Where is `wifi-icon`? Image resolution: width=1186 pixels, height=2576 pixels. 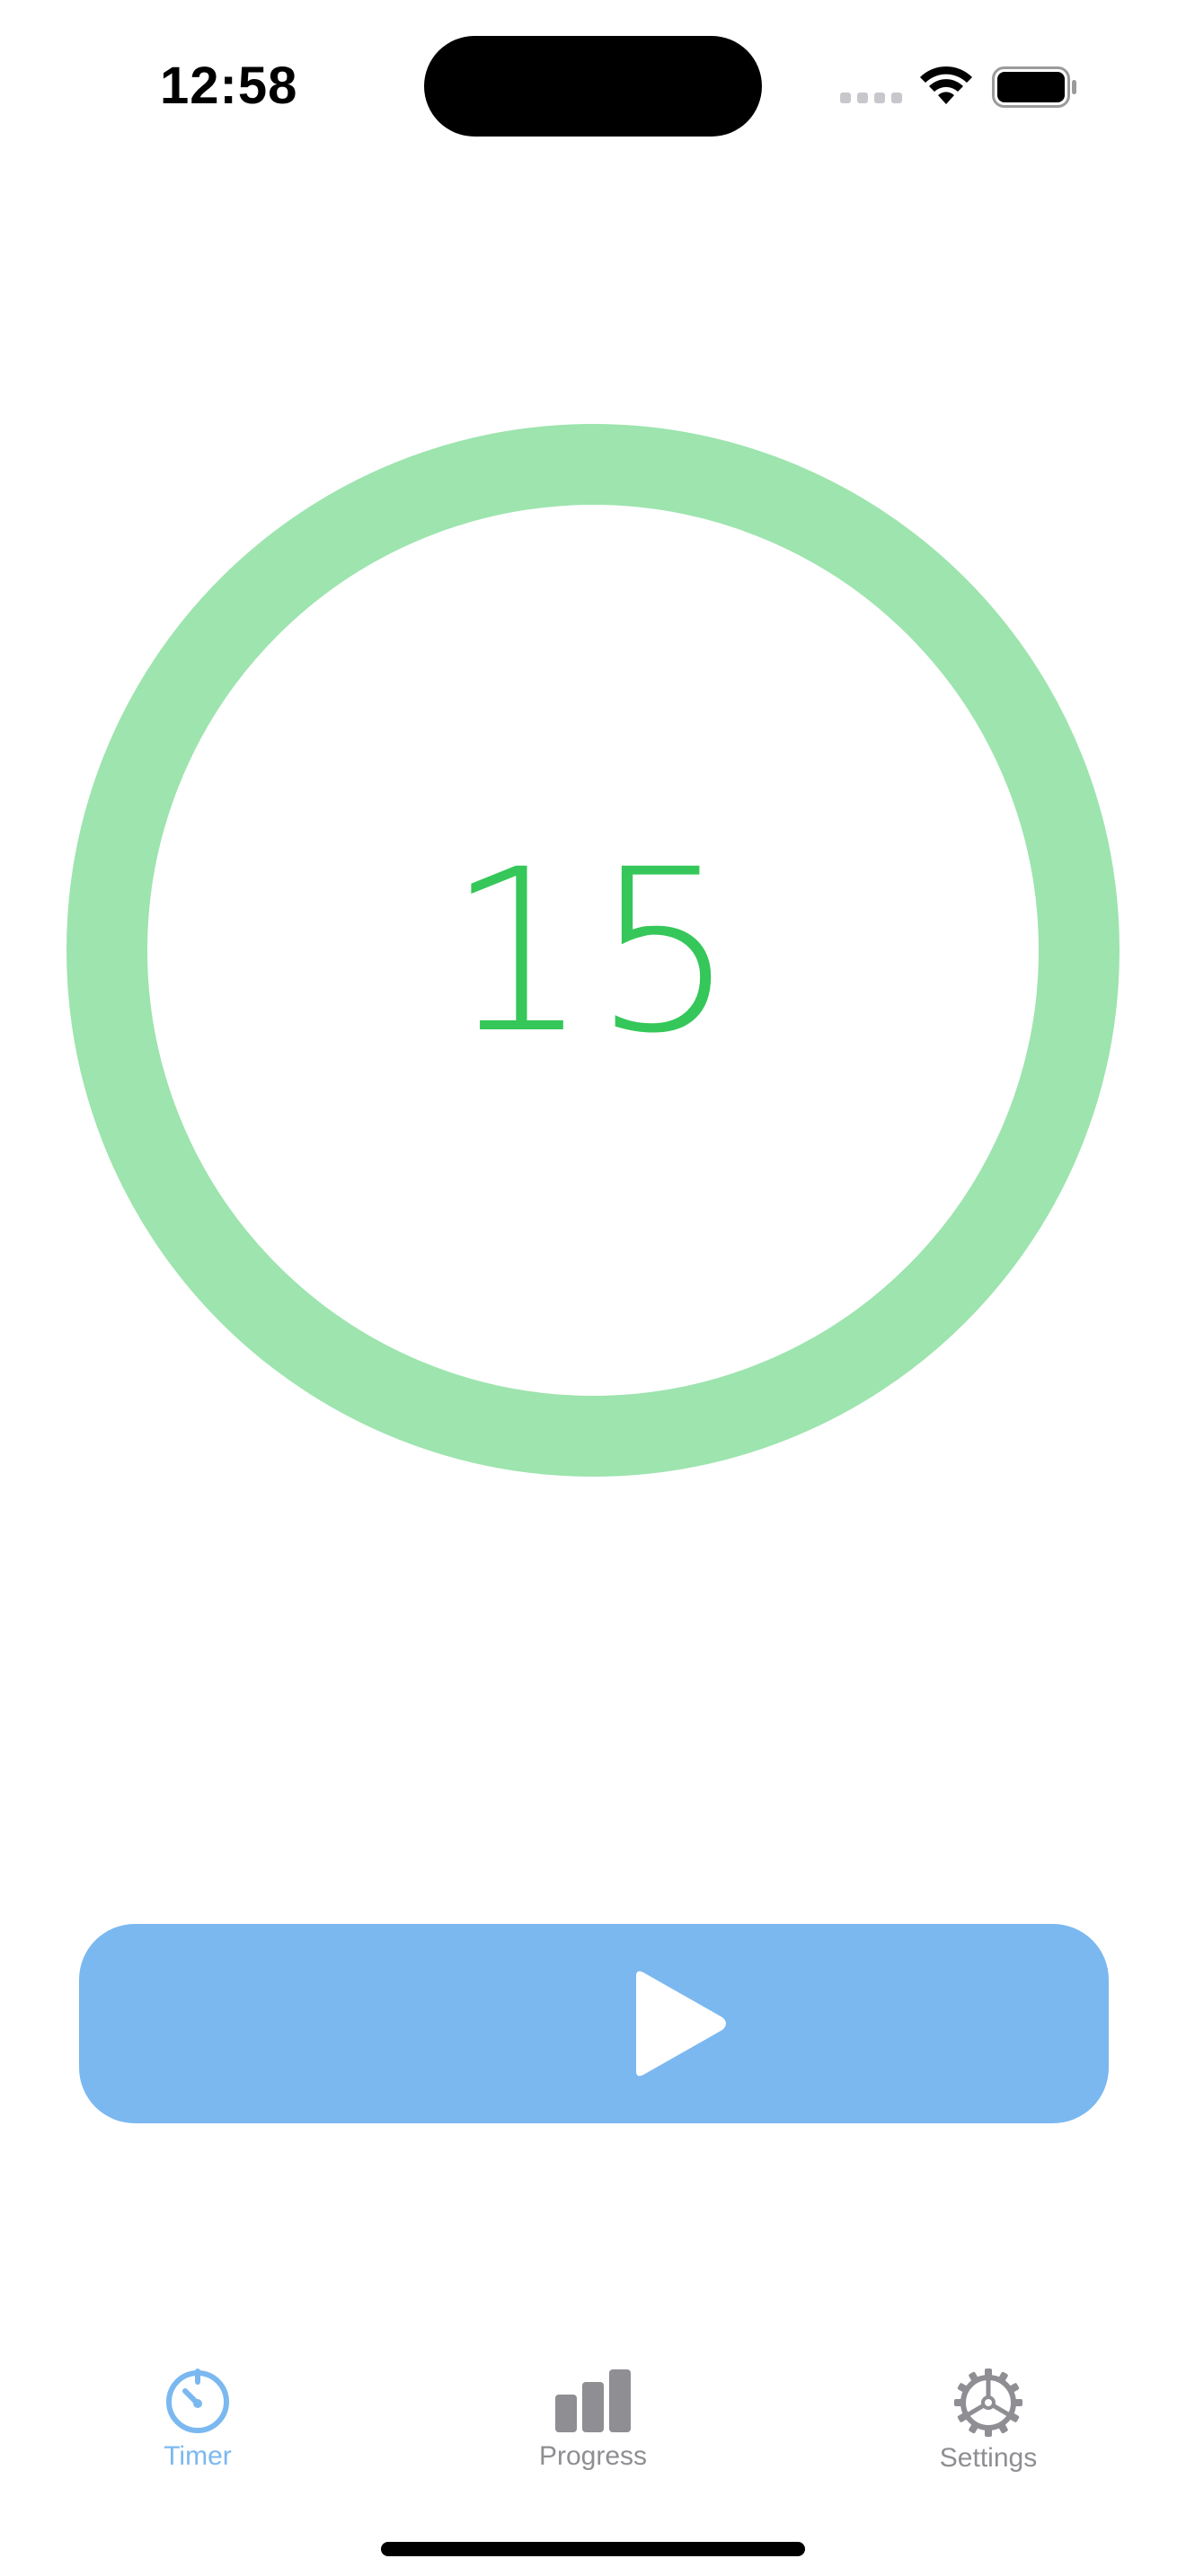 wifi-icon is located at coordinates (946, 85).